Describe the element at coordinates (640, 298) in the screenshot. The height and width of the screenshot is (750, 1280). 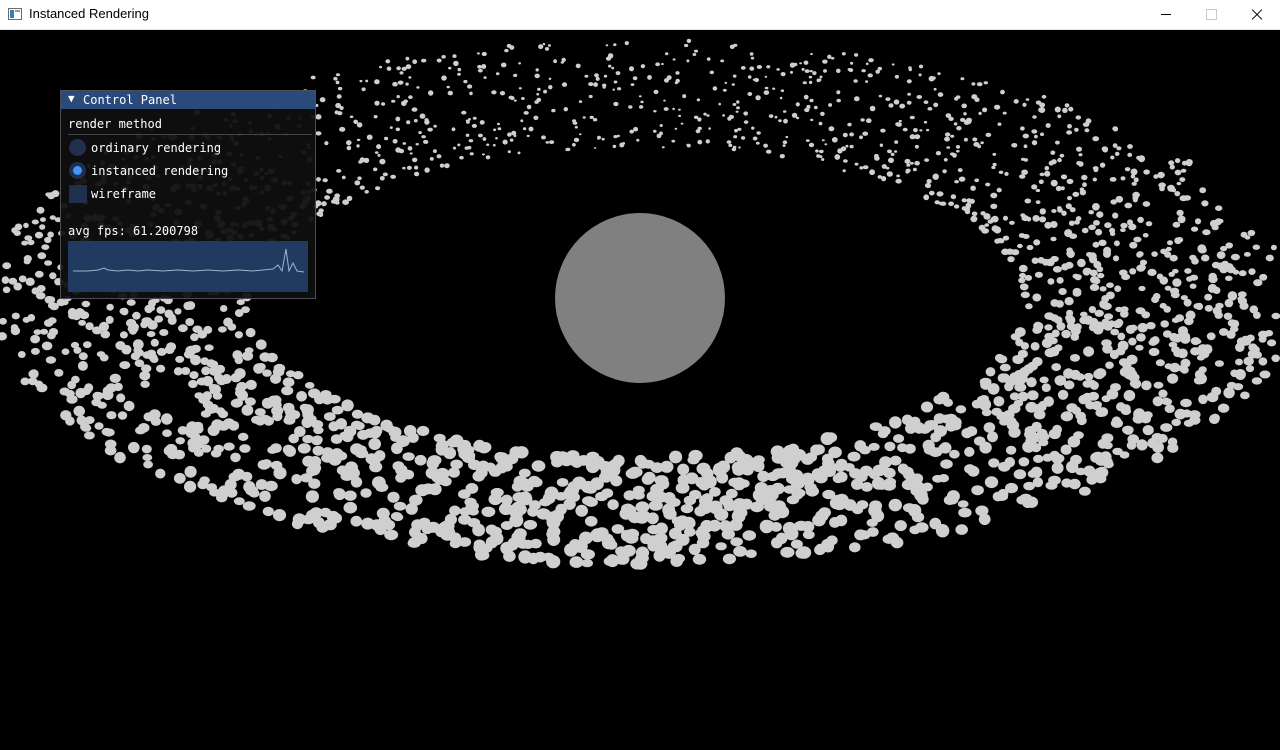
I see `planet` at that location.